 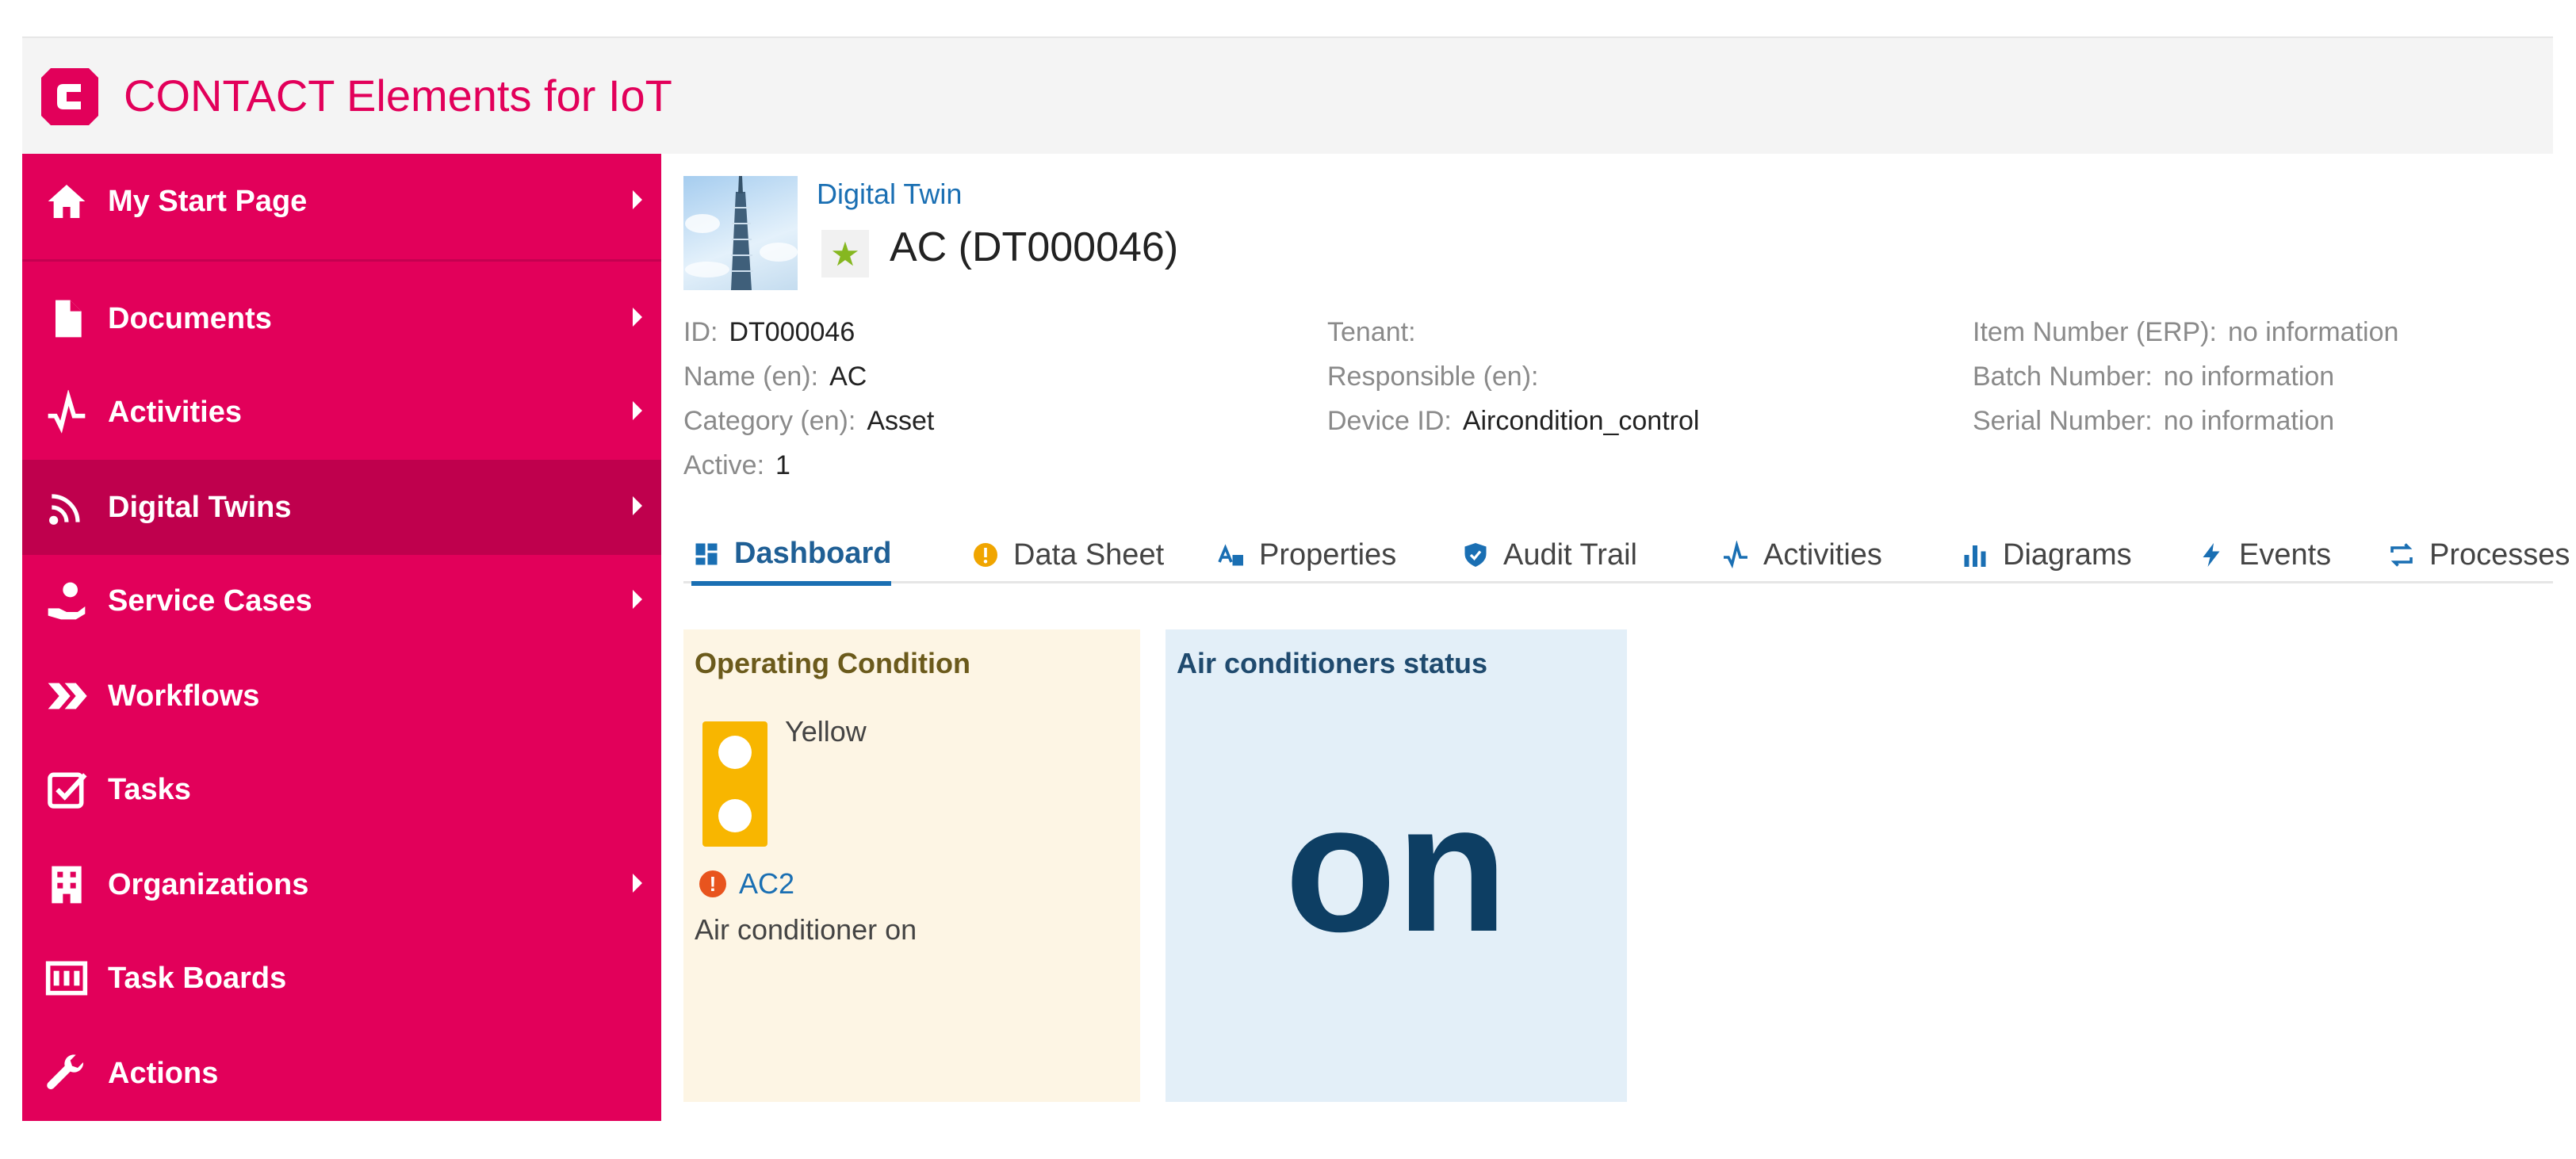 I want to click on board-icon, so click(x=66, y=978).